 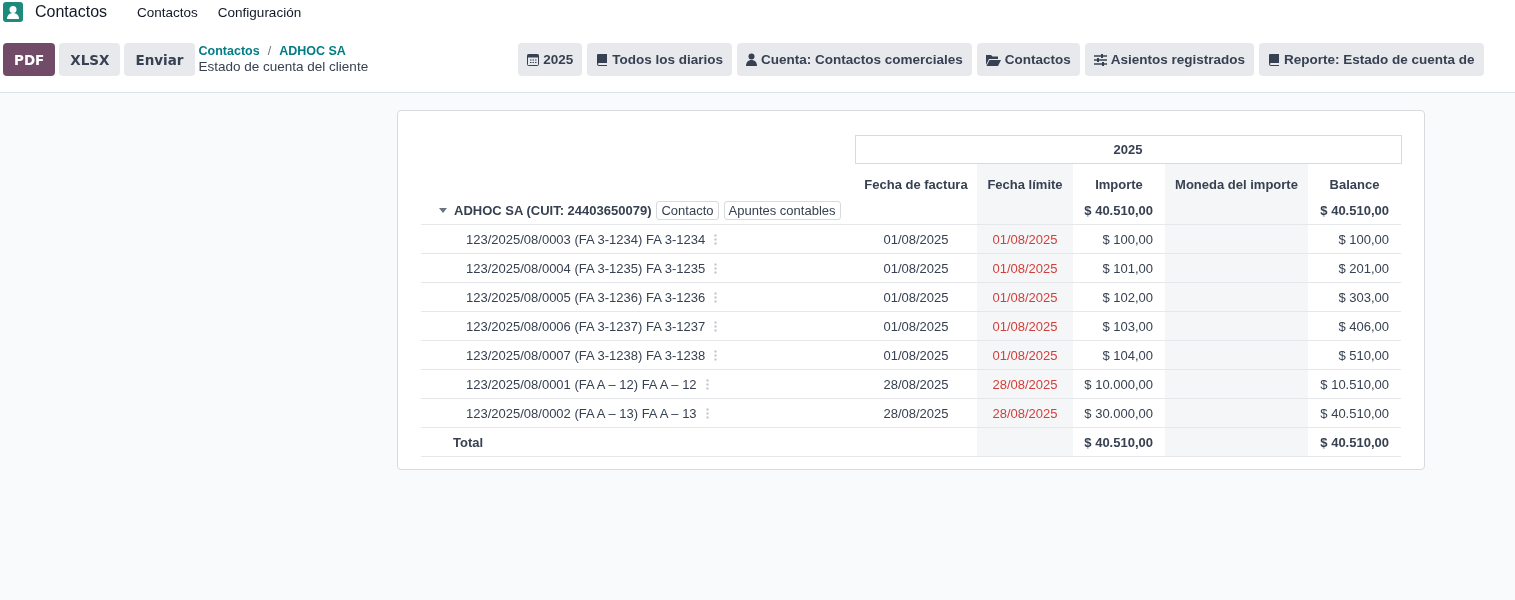 I want to click on total-label: Total, so click(x=468, y=442).